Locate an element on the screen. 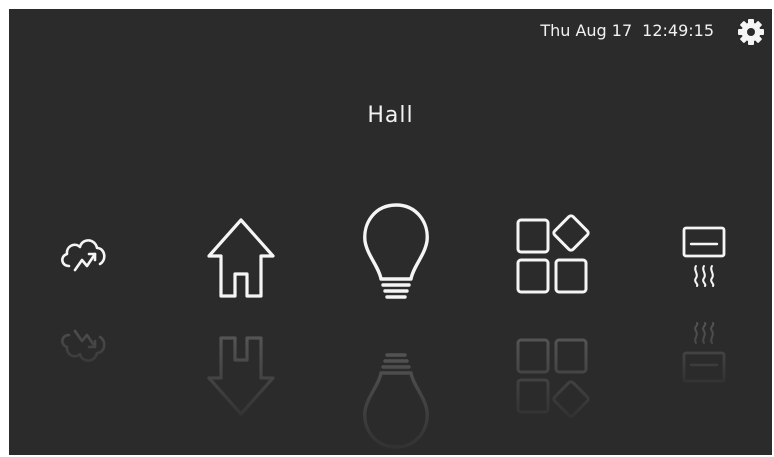 The width and height of the screenshot is (774, 457). home-button is located at coordinates (241, 256).